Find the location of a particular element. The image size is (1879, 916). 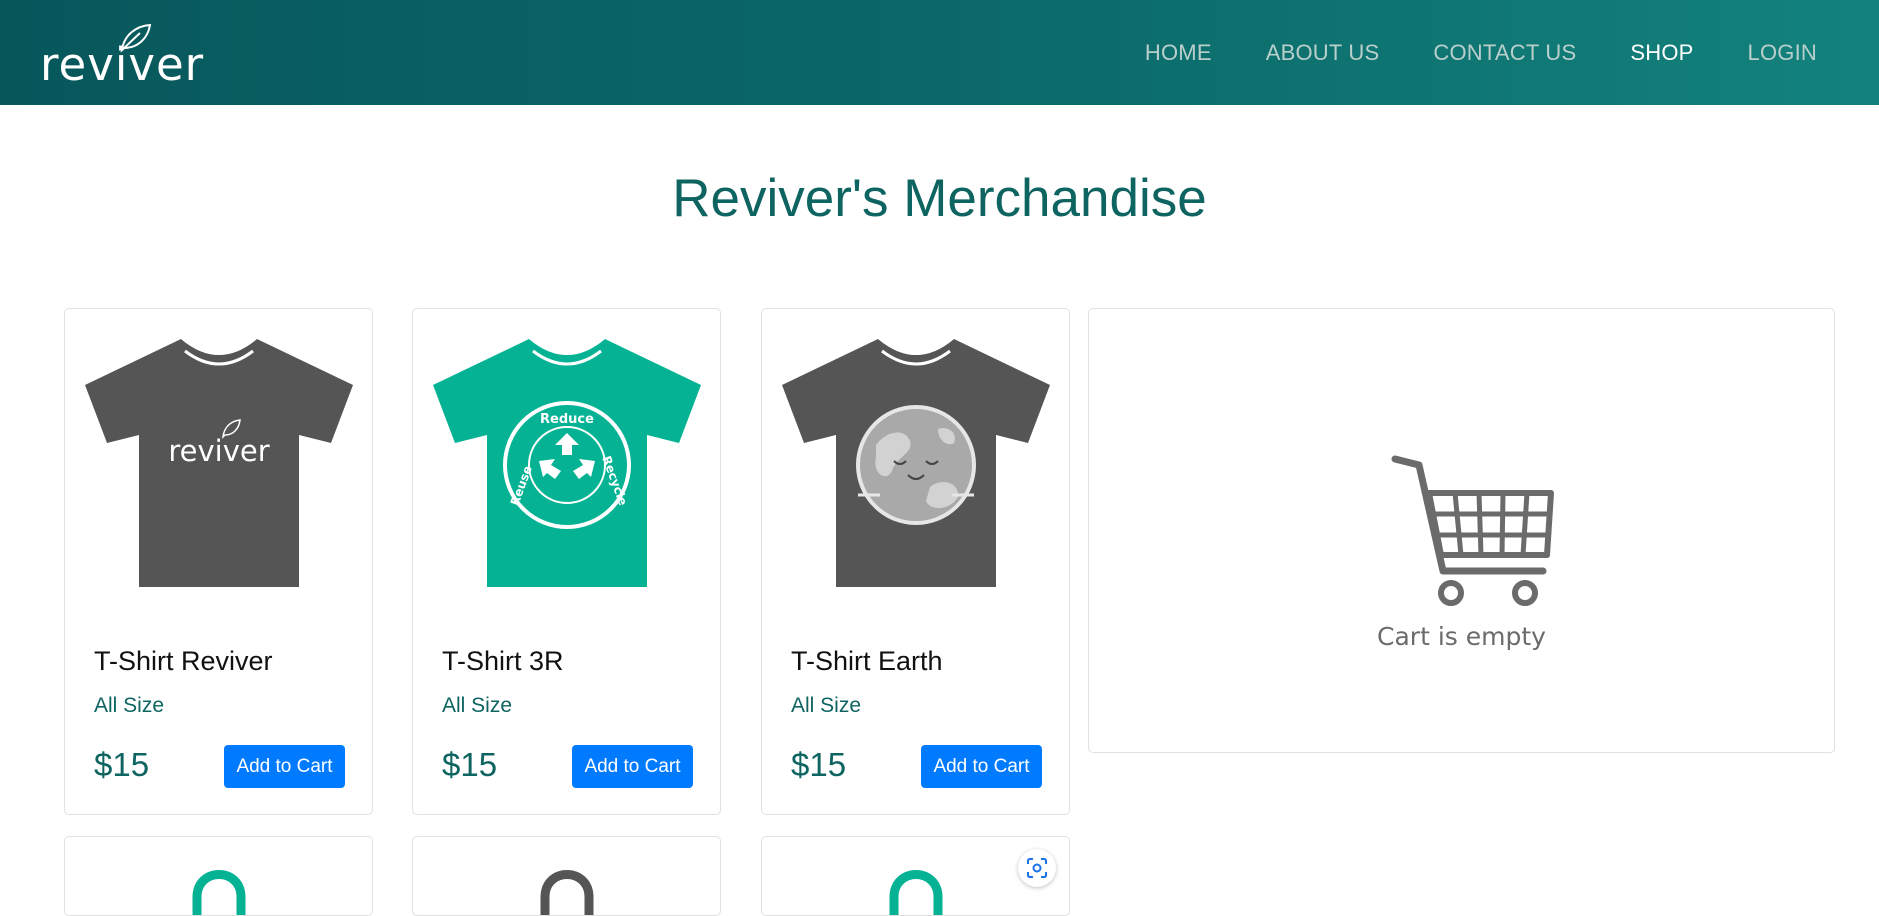

product-name: T-Shirt 3R is located at coordinates (503, 661).